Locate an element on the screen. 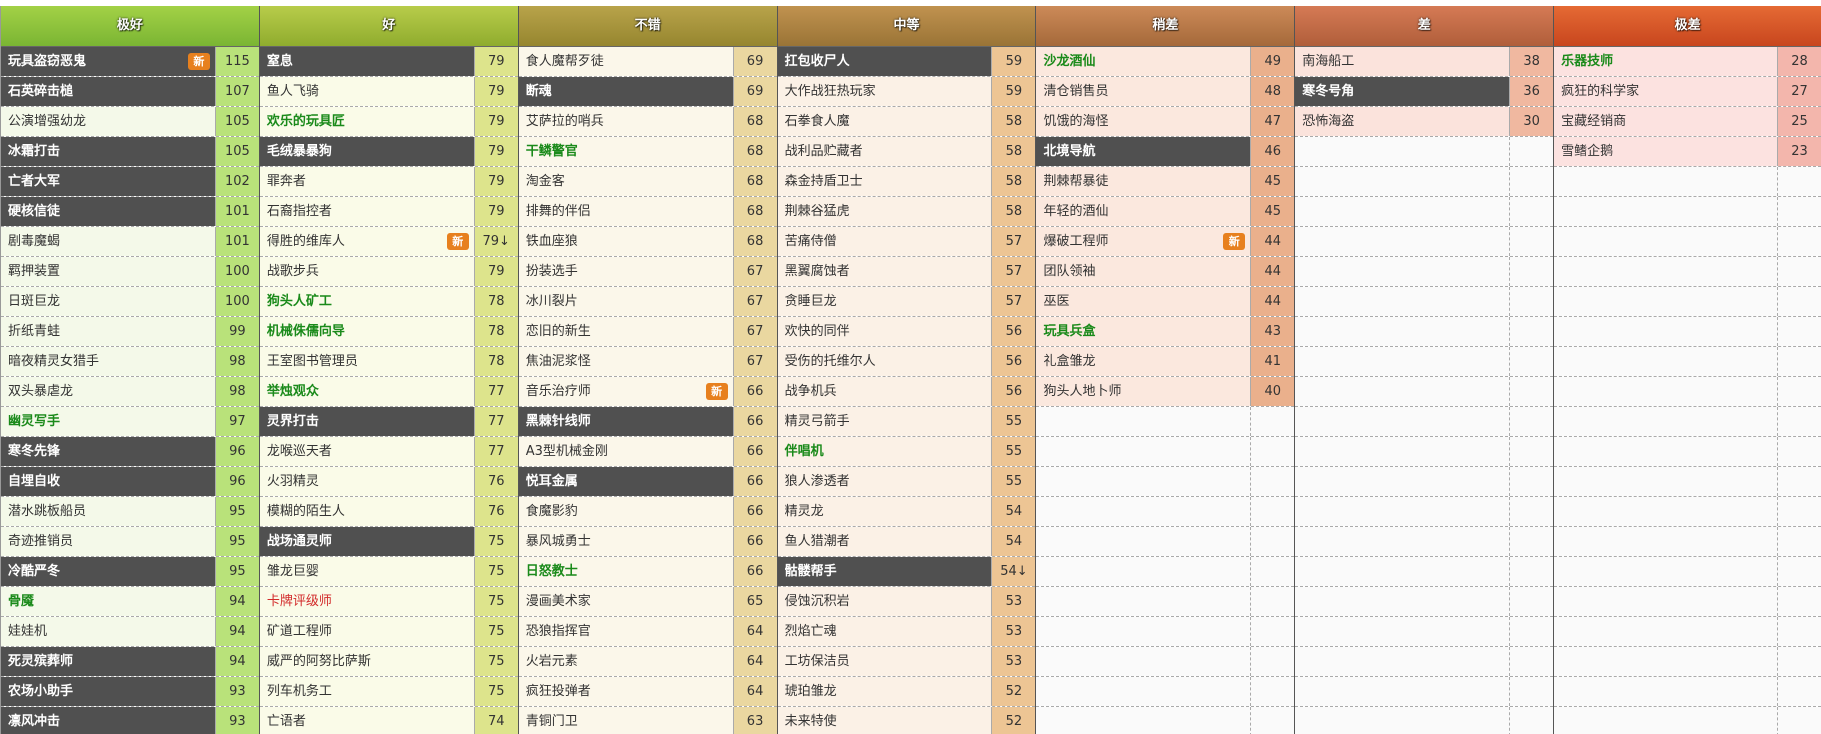 The image size is (1821, 734). card-row: 食人魔帮歹徒 69 is located at coordinates (647, 62).